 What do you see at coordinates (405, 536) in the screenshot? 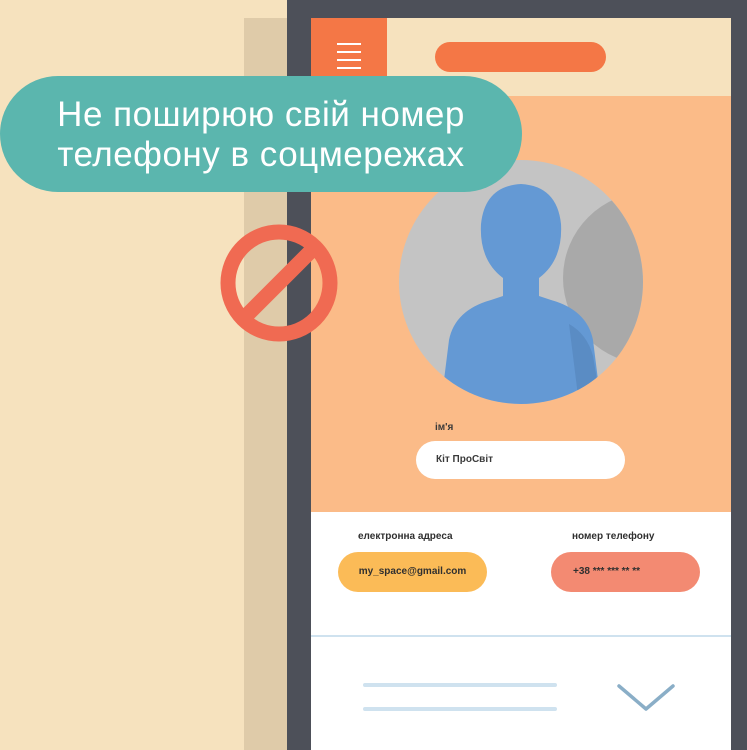
I see `email-label: електронна адреса` at bounding box center [405, 536].